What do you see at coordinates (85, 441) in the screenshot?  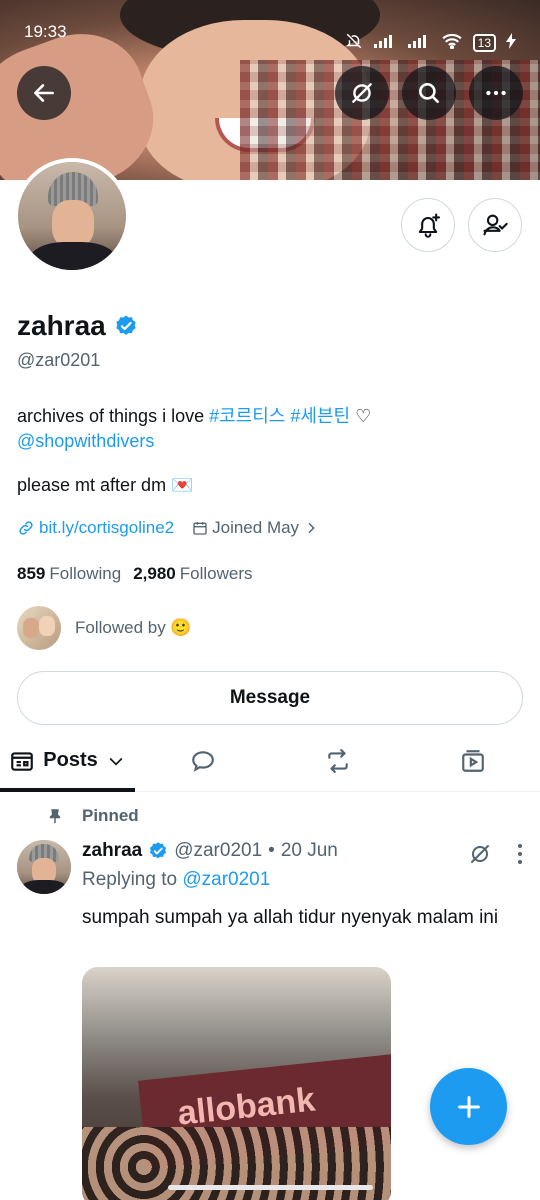 I see `mention-link: @shopwithdivers` at bounding box center [85, 441].